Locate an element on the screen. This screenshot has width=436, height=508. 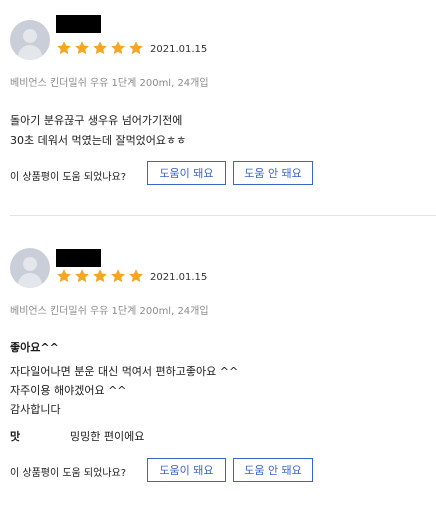
attribute-value: 밍밍한 편이에요 is located at coordinates (107, 436).